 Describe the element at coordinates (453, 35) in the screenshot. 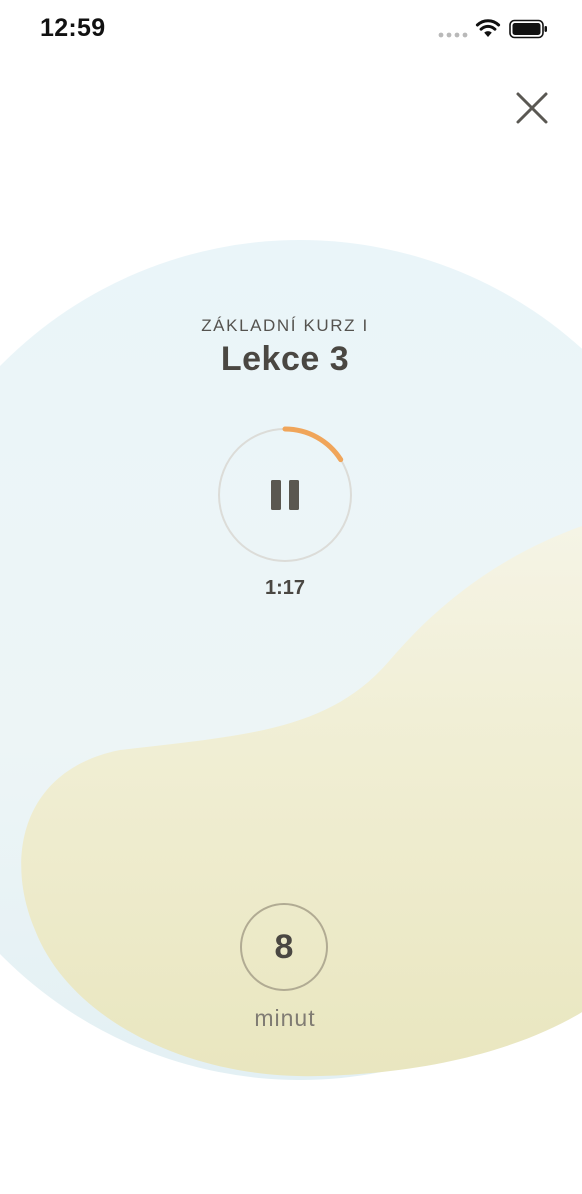

I see `cellular-signal-icon` at that location.